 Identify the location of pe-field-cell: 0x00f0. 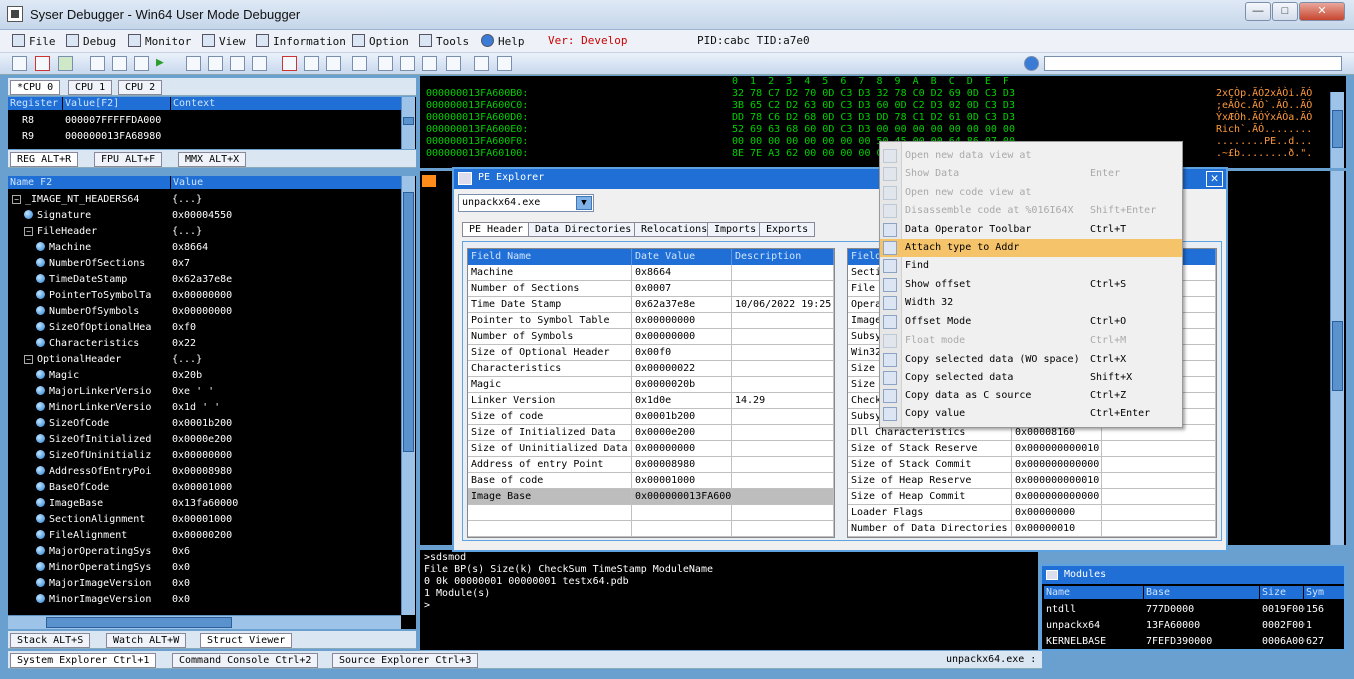
(682, 353).